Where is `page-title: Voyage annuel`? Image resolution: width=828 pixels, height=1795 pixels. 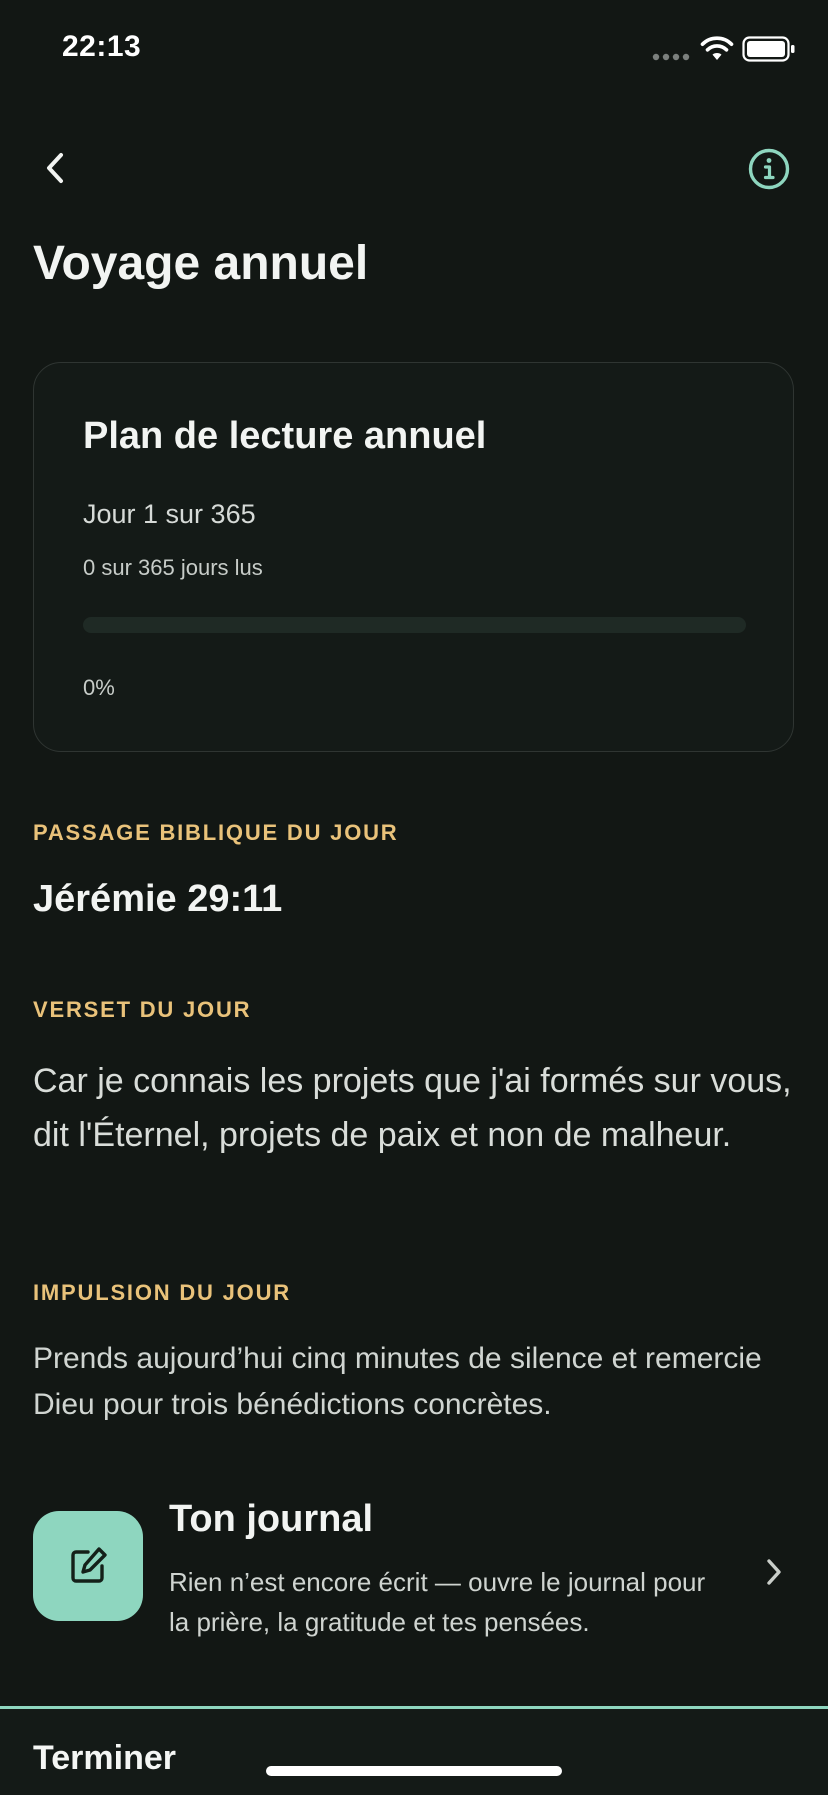
page-title: Voyage annuel is located at coordinates (201, 263).